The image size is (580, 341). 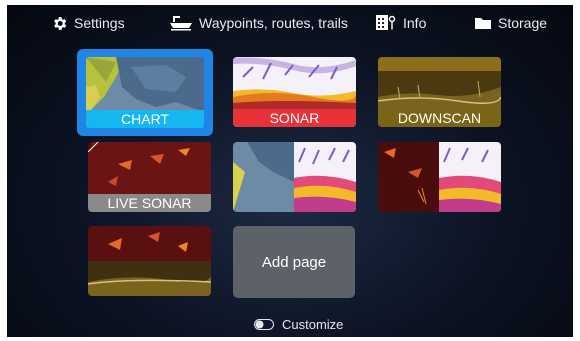 What do you see at coordinates (439, 118) in the screenshot?
I see `downscan-label: DOWNSCAN` at bounding box center [439, 118].